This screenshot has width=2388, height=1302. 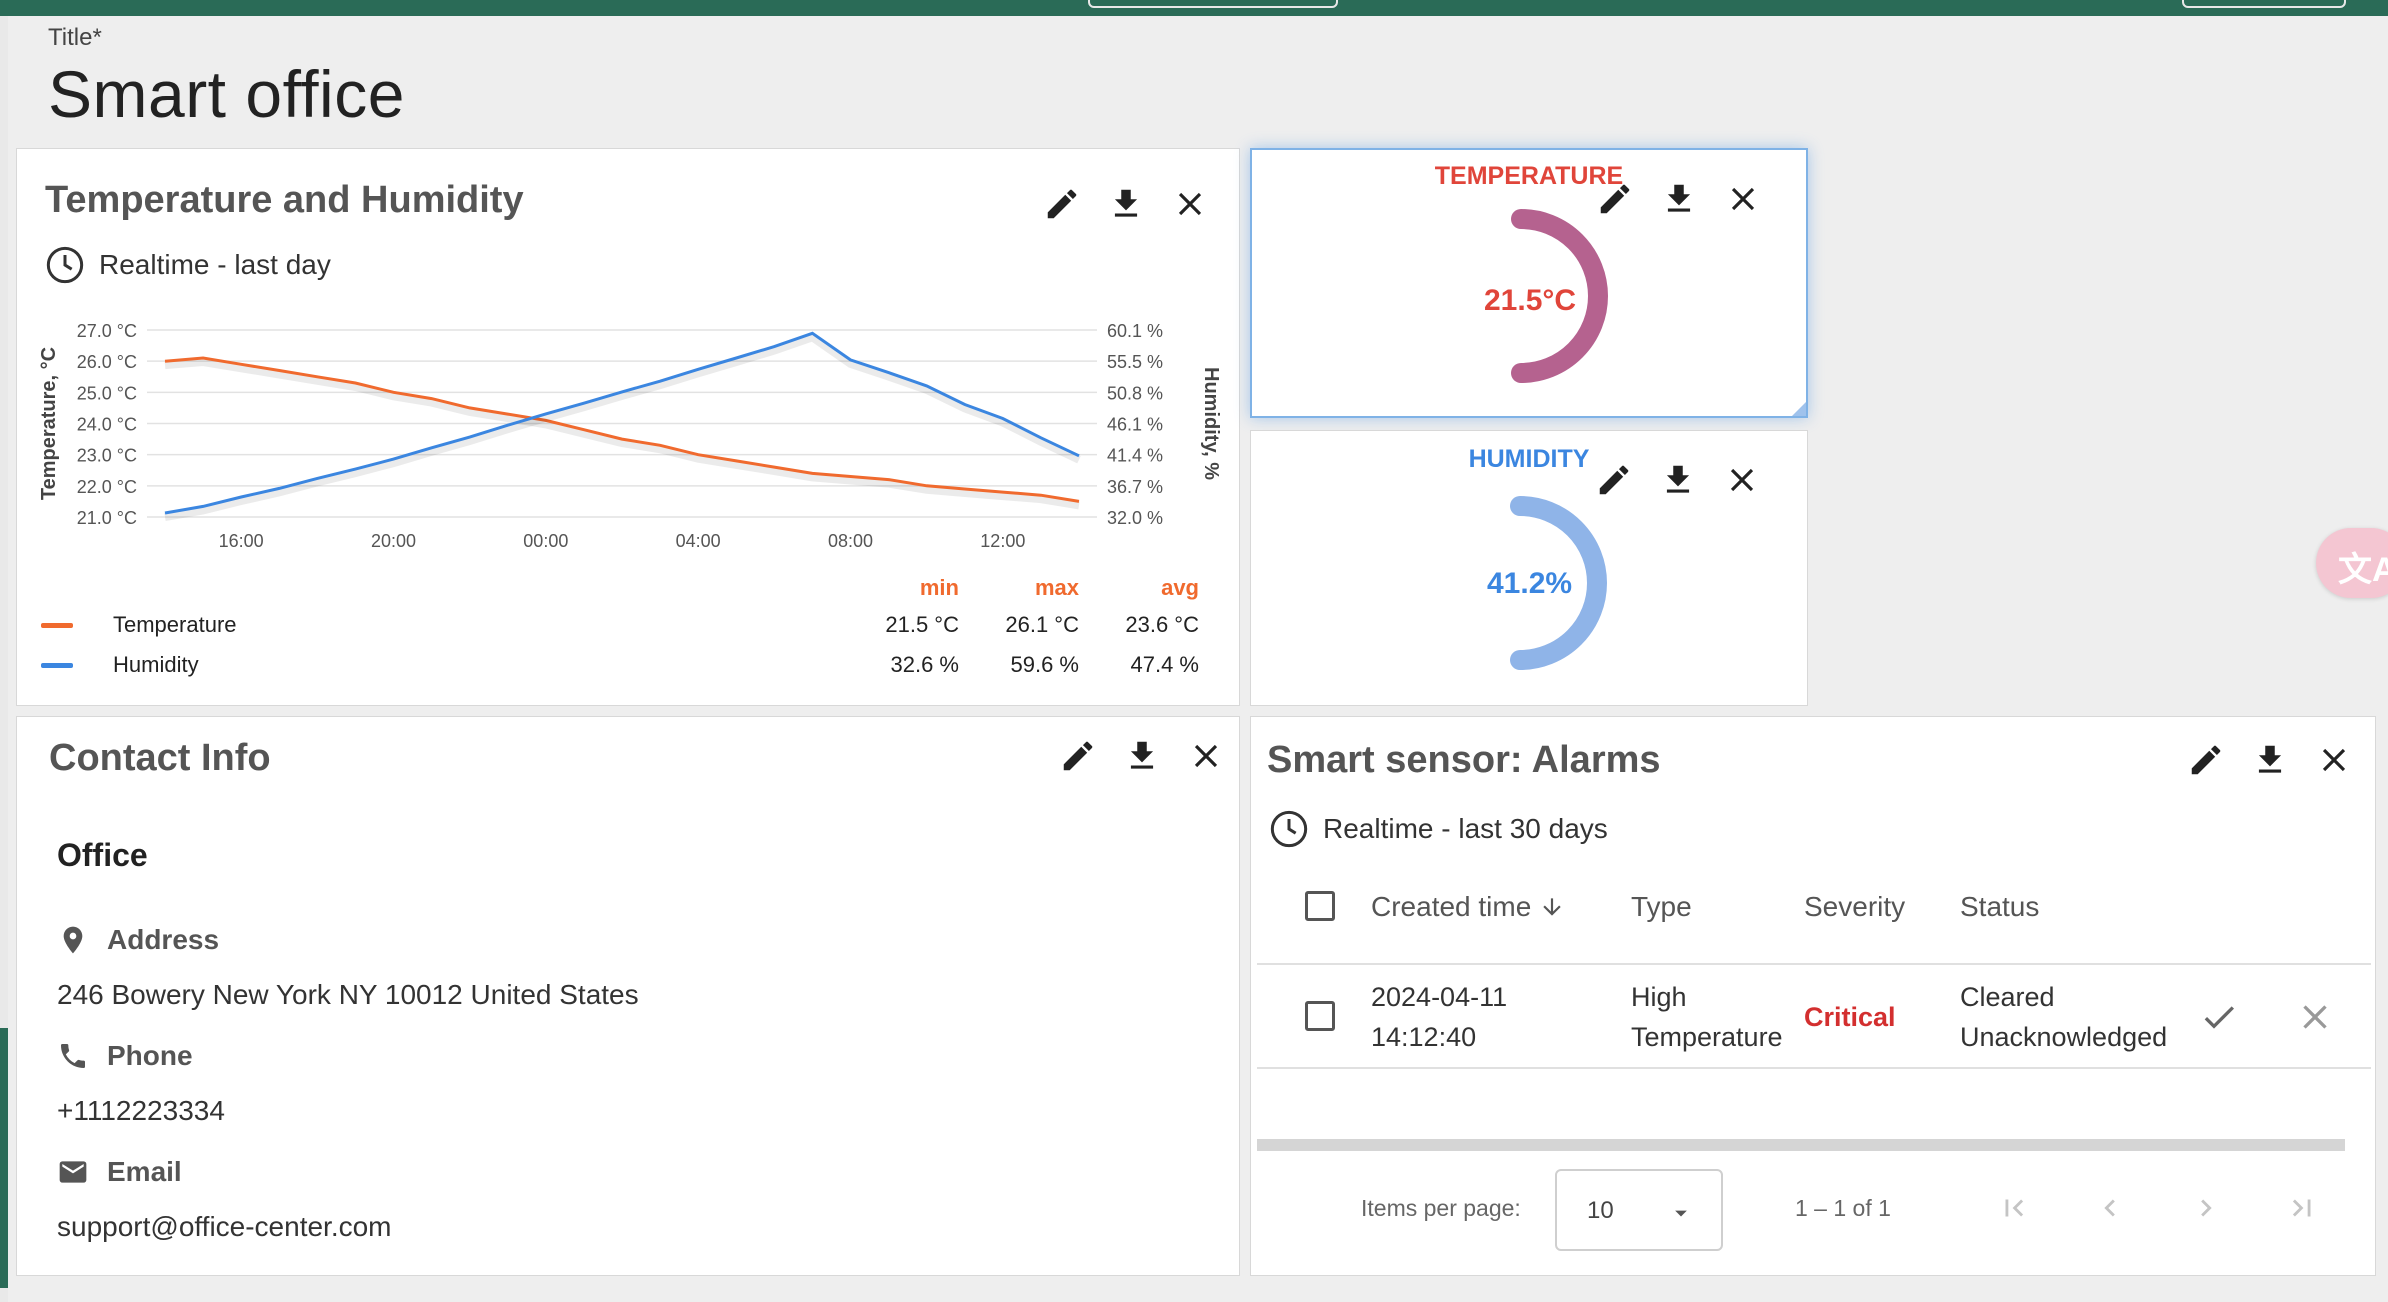 What do you see at coordinates (545, 540) in the screenshot?
I see `x-tick-label: 00:00` at bounding box center [545, 540].